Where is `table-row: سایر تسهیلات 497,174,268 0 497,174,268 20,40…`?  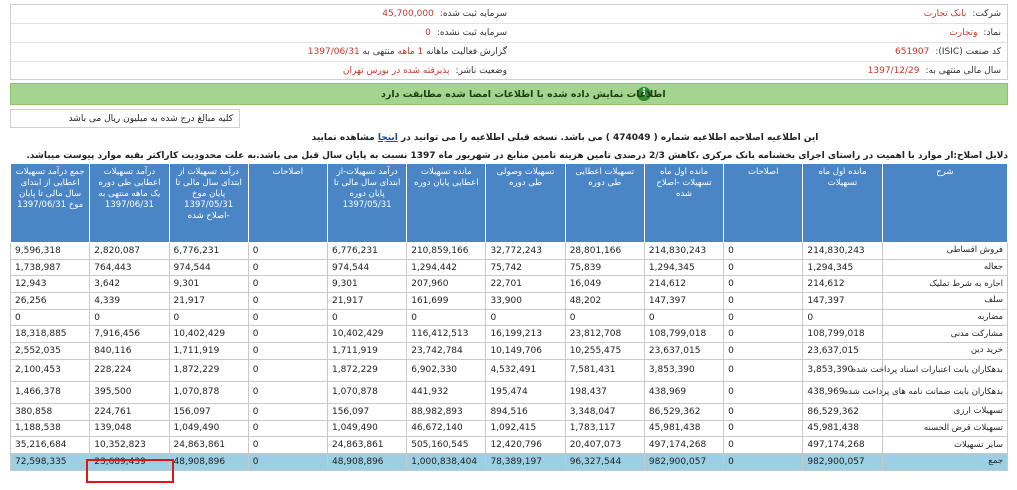 table-row: سایر تسهیلات 497,174,268 0 497,174,268 20,40… is located at coordinates (509, 445).